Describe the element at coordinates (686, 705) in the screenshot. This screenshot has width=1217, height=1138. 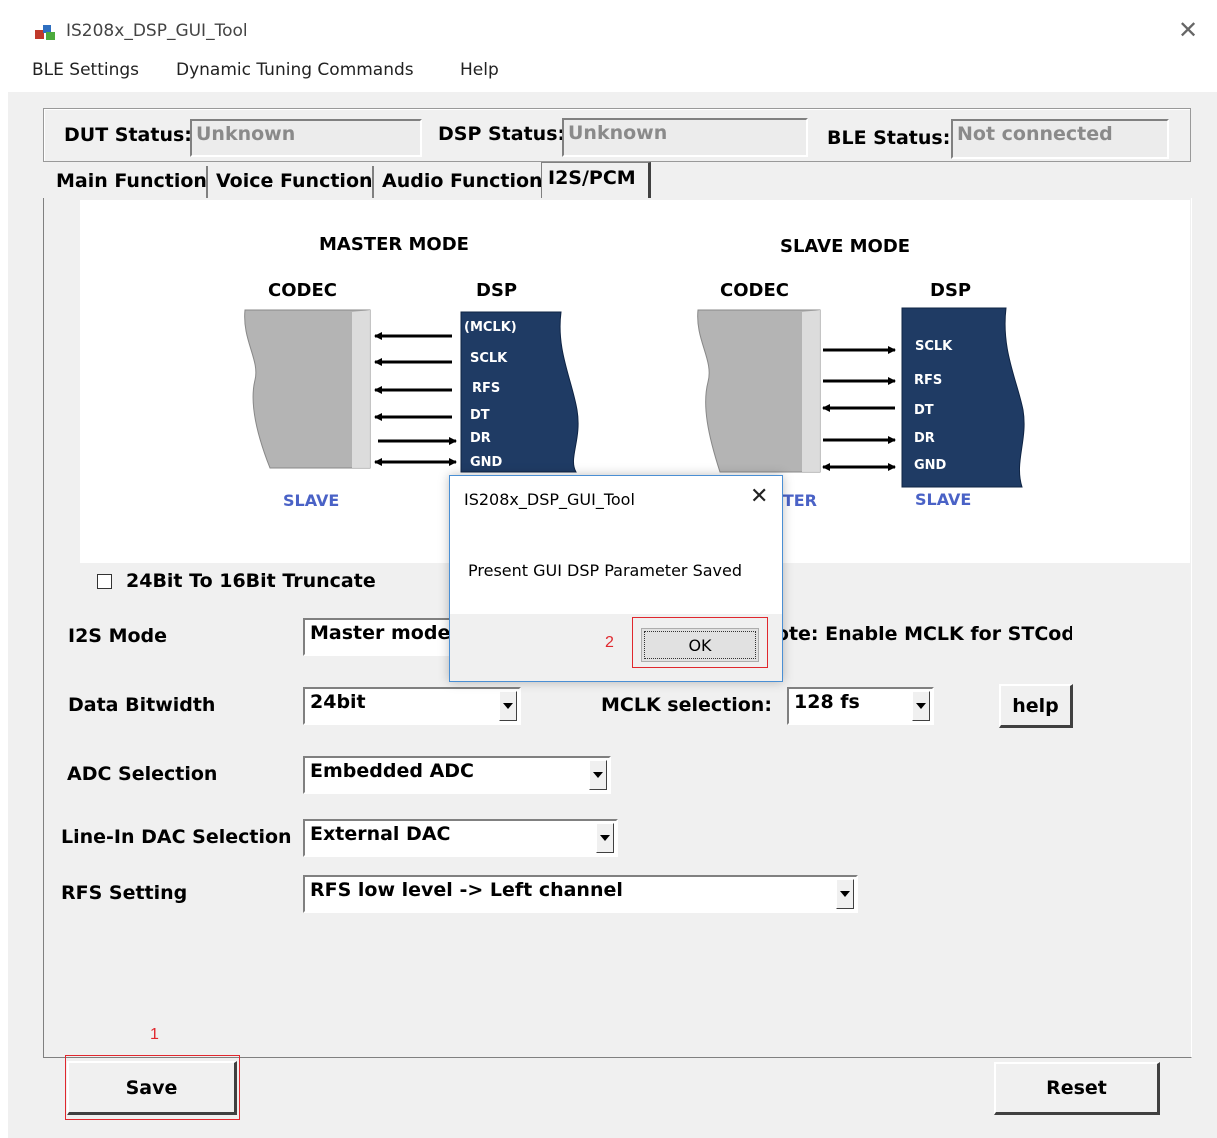
I see `mclk-selection-label: MCLK selection:` at that location.